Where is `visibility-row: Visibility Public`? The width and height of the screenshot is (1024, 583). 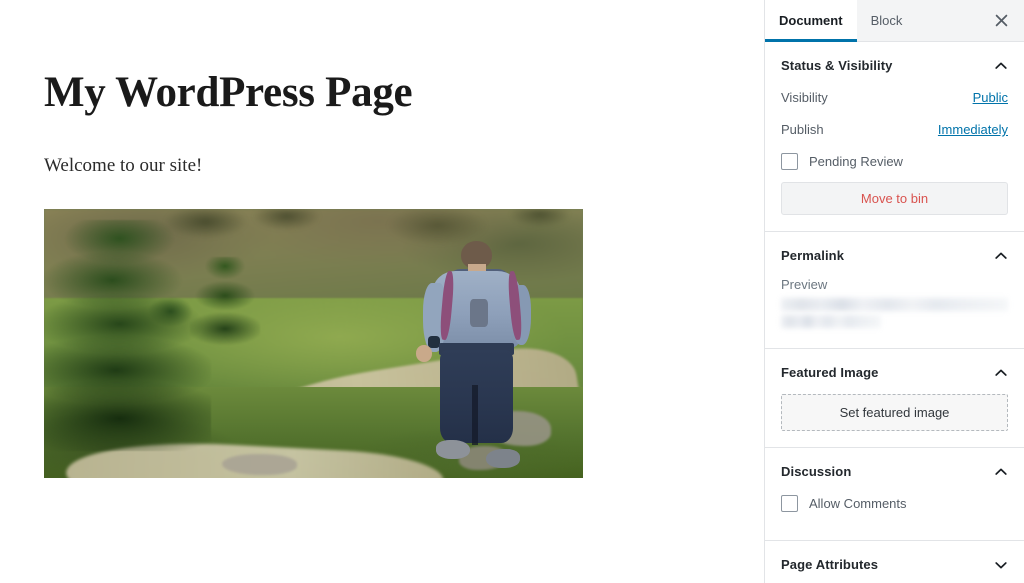 visibility-row: Visibility Public is located at coordinates (894, 103).